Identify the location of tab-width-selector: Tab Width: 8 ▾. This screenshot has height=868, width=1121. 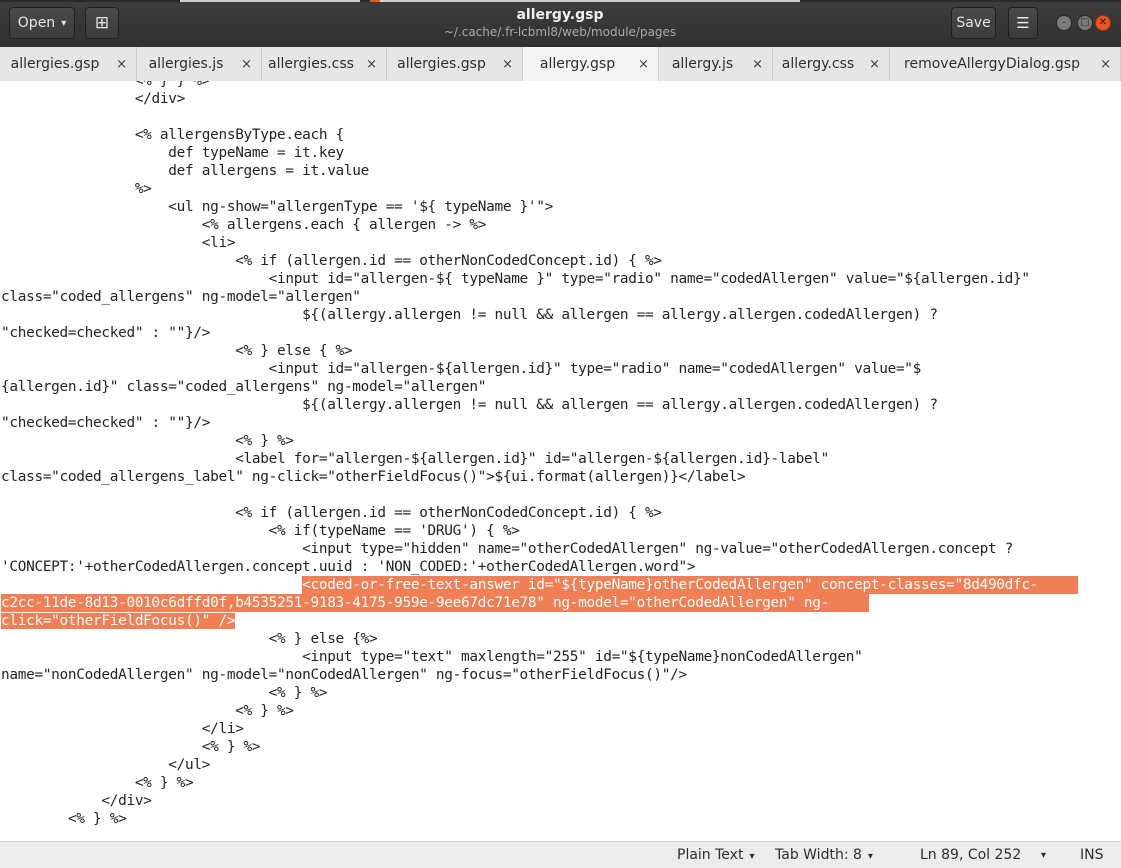
(824, 855).